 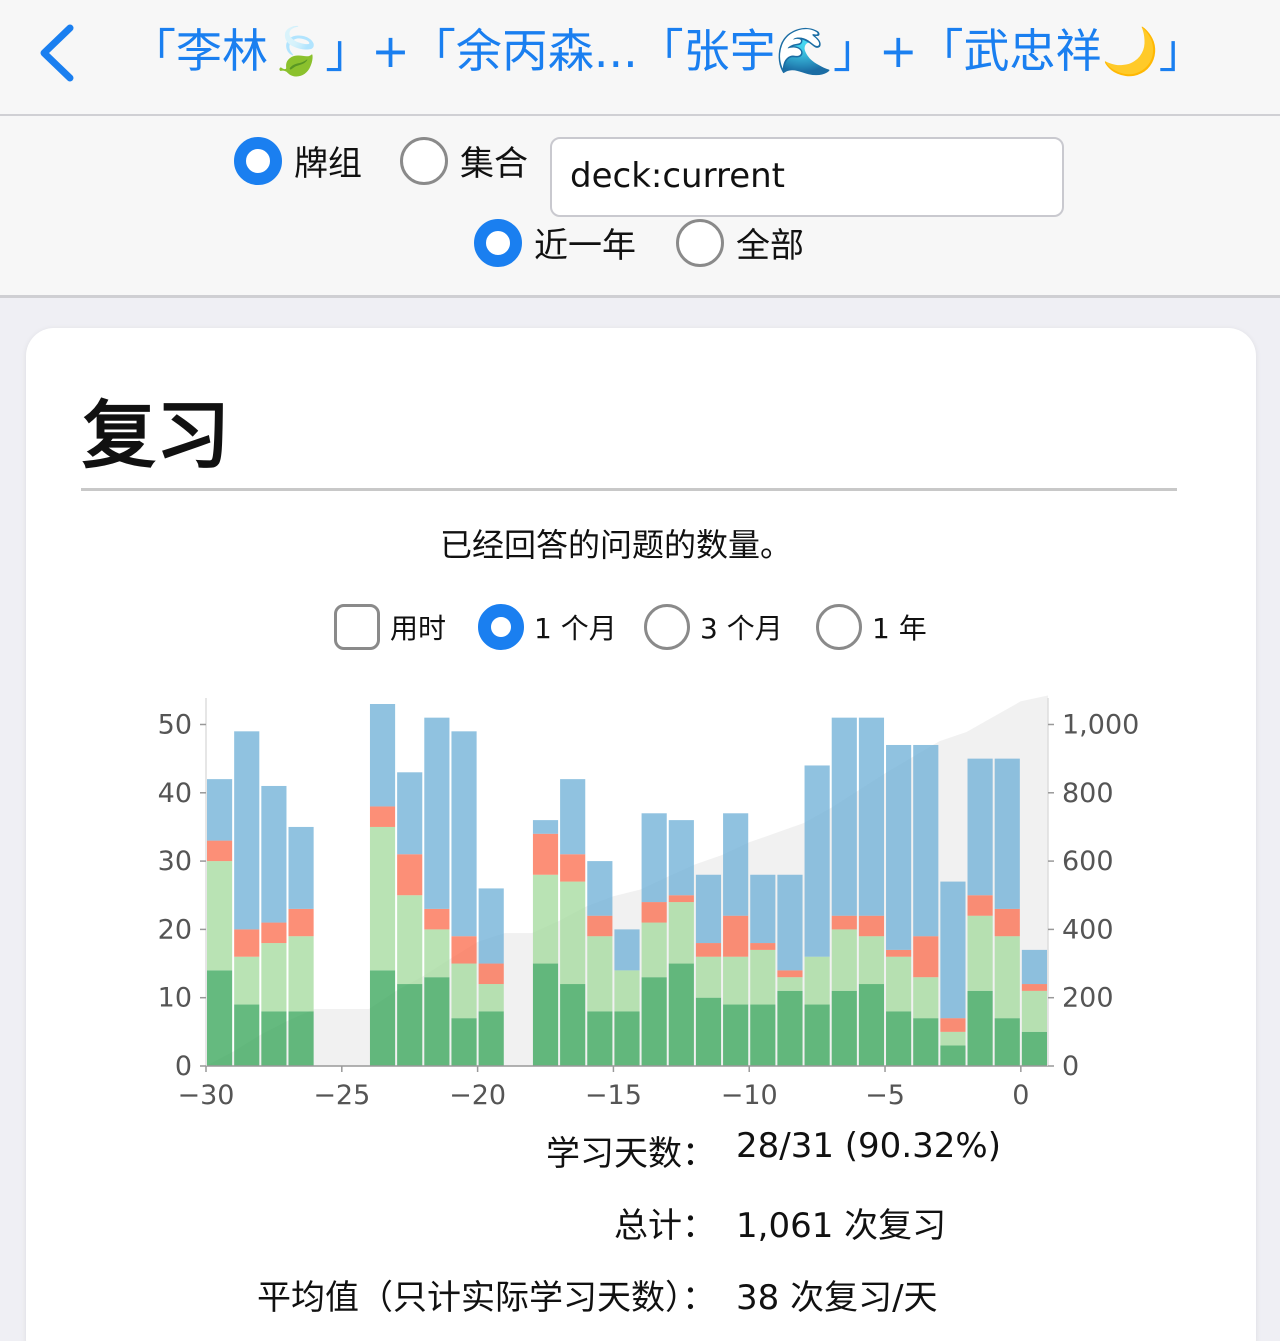 What do you see at coordinates (477, 1095) in the screenshot?
I see `x-tick-label: −20` at bounding box center [477, 1095].